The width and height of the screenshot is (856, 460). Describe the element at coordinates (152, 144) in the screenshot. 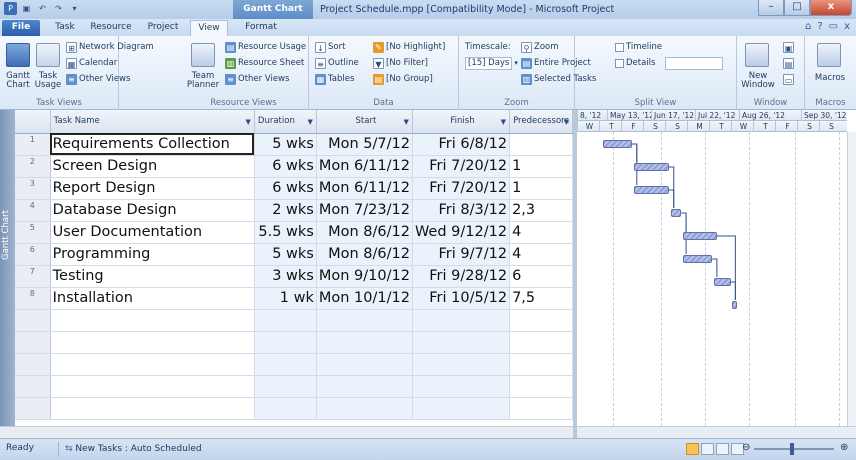

I see `task-name-cell: Requirements Collection` at that location.